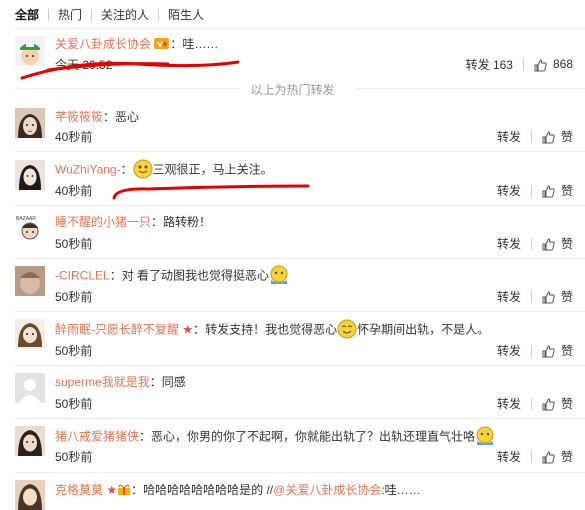  Describe the element at coordinates (300, 179) in the screenshot. I see `list-item: WuZhiYang-： 三观很正，马上关注。 40秒前 转发 赞` at that location.